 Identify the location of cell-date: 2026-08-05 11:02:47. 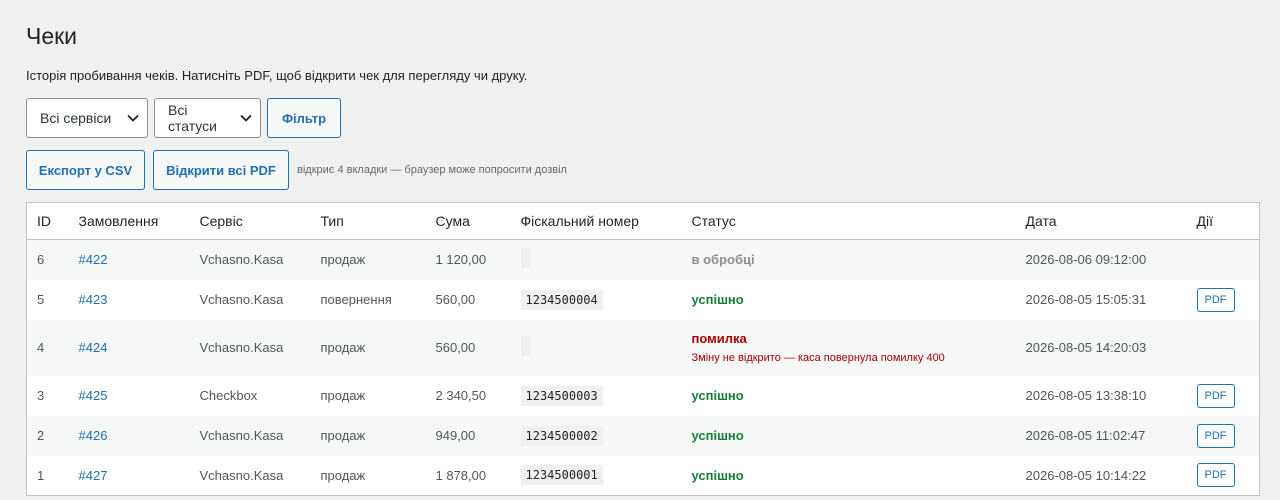
(1101, 436).